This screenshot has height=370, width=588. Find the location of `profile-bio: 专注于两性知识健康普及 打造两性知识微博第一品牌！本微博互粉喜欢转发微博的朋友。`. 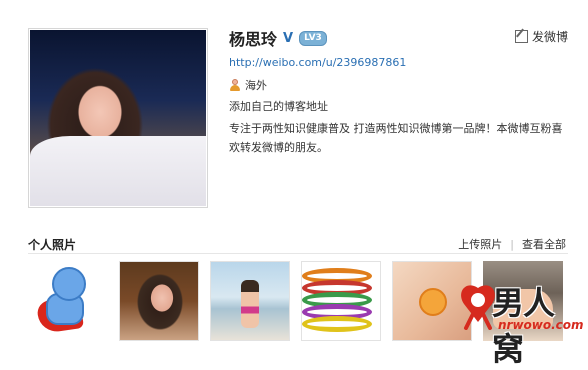

profile-bio: 专注于两性知识健康普及 打造两性知识微博第一品牌！本微博互粉喜欢转发微博的朋友。 is located at coordinates (396, 138).